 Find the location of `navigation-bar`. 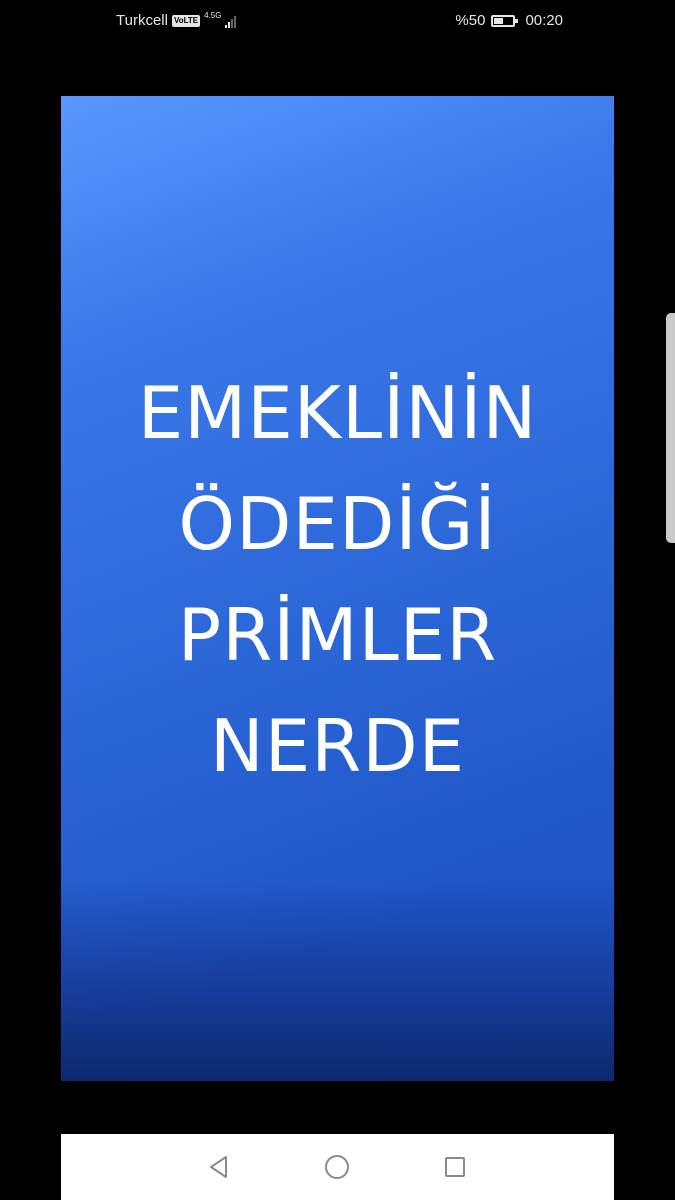

navigation-bar is located at coordinates (337, 1167).